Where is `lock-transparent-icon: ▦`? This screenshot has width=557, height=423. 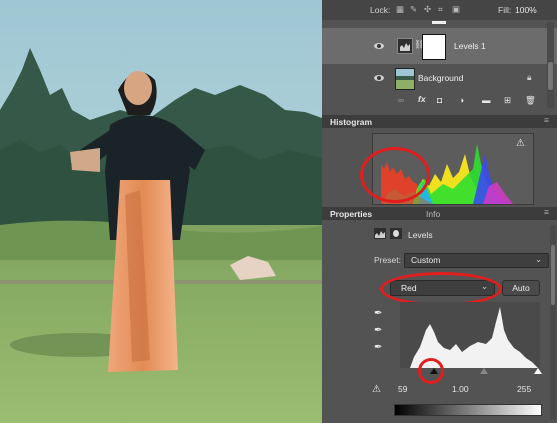 lock-transparent-icon: ▦ is located at coordinates (400, 9).